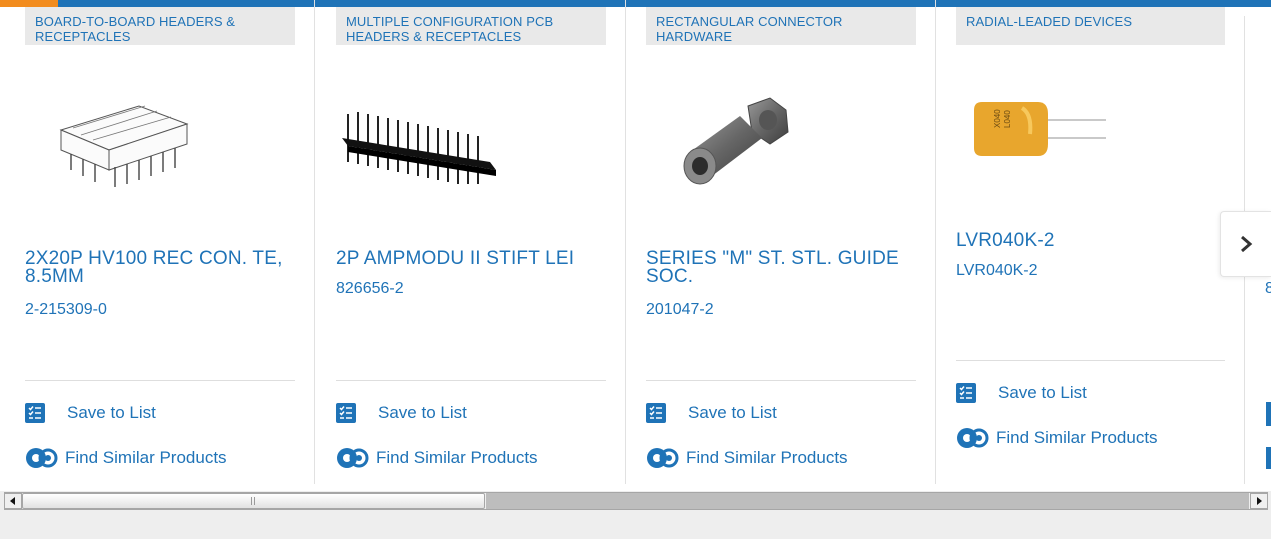 The height and width of the screenshot is (539, 1271). I want to click on category-link: RECTANGULAR CONNECTOR HARDWARE, so click(781, 26).